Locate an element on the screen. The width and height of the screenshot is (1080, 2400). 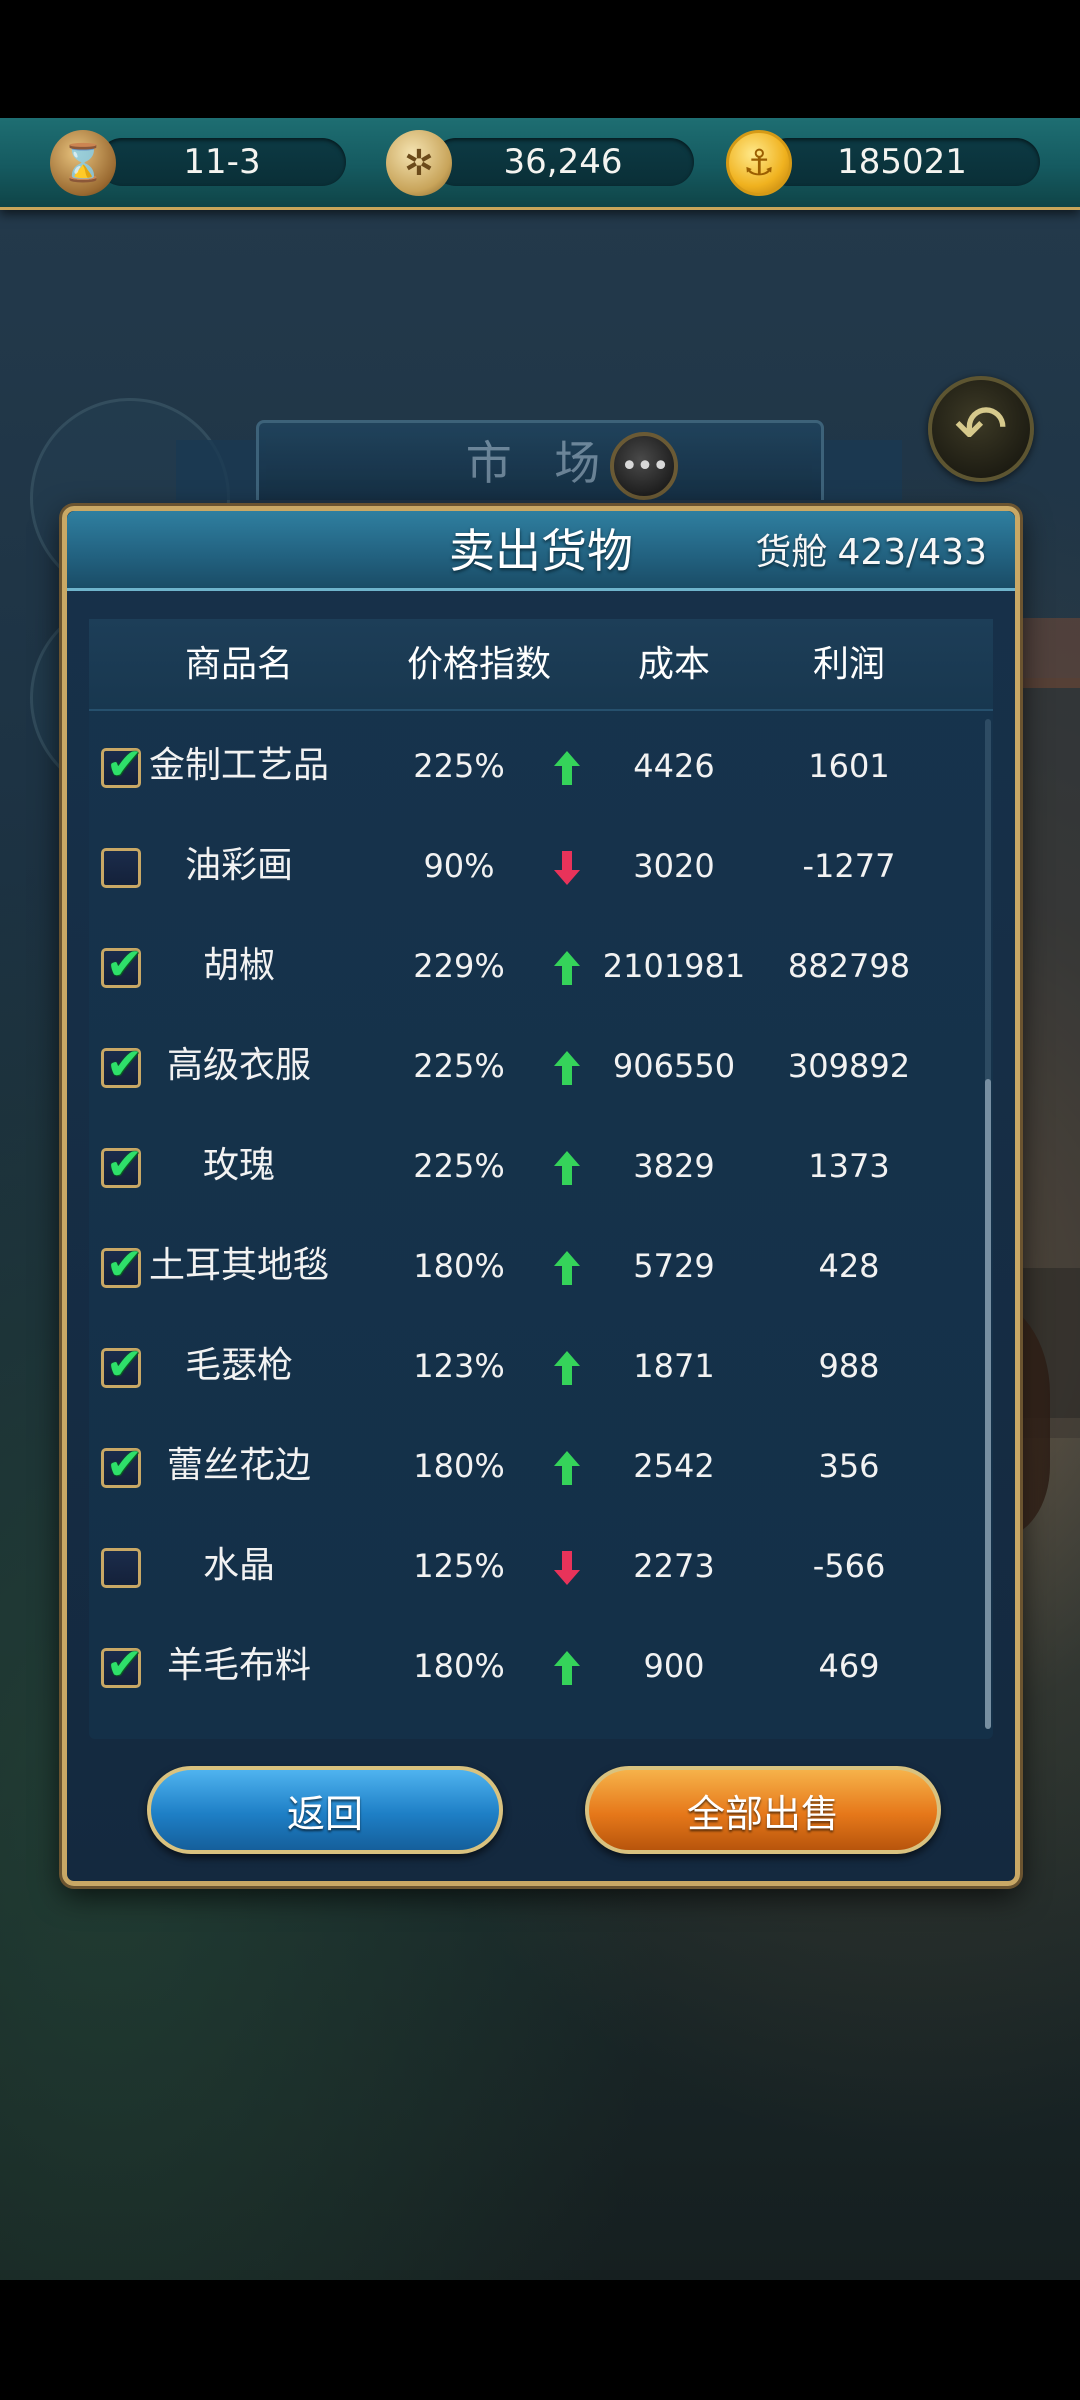
goods-name: 羊毛布料 is located at coordinates (238, 1665).